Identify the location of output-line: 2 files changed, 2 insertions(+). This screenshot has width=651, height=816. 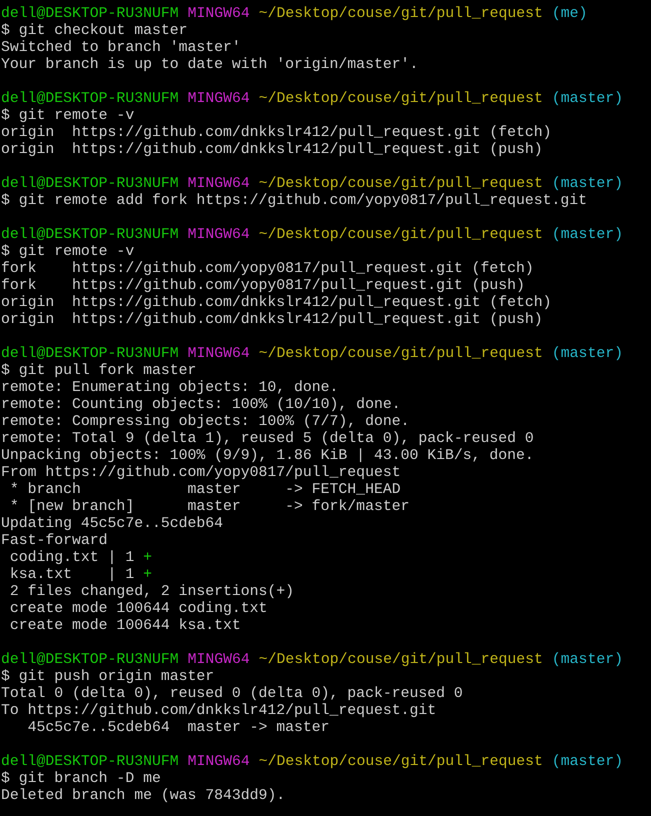
(151, 592).